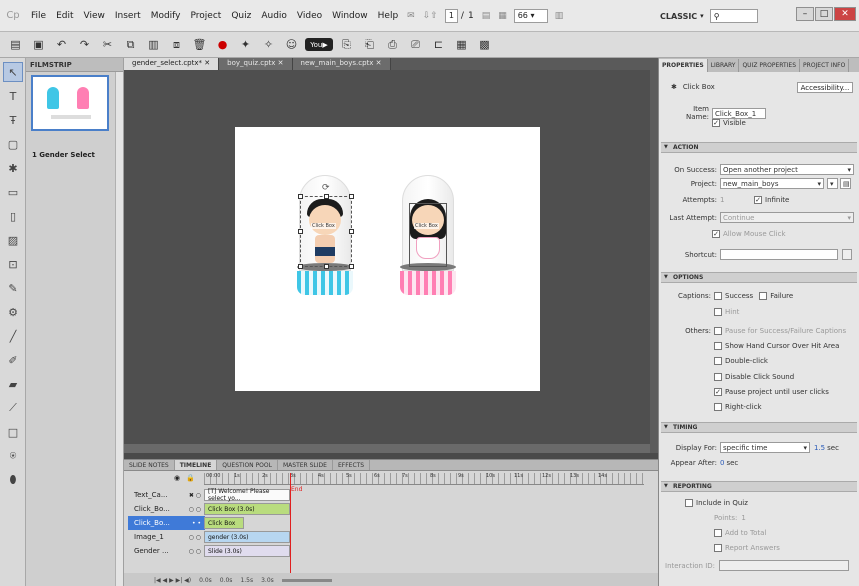 The image size is (859, 586). I want to click on button-tool-icon: ▭, so click(13, 192).